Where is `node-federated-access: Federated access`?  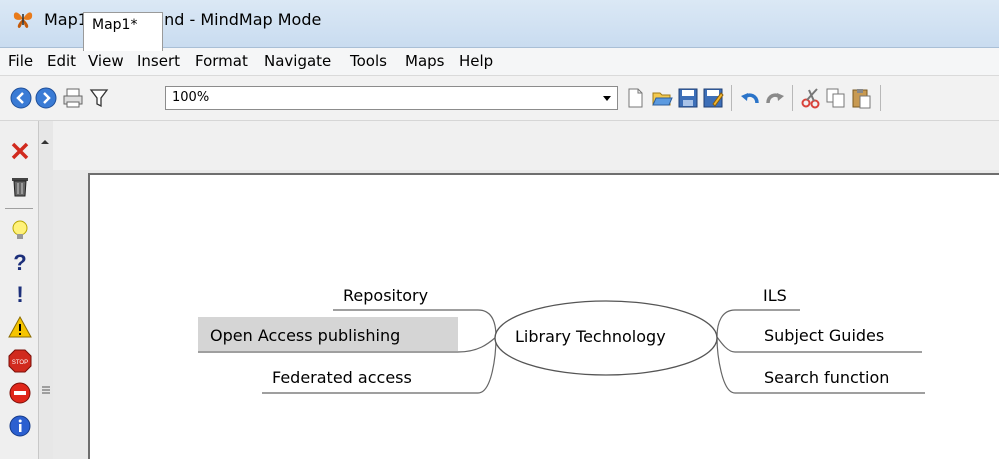
node-federated-access: Federated access is located at coordinates (342, 377).